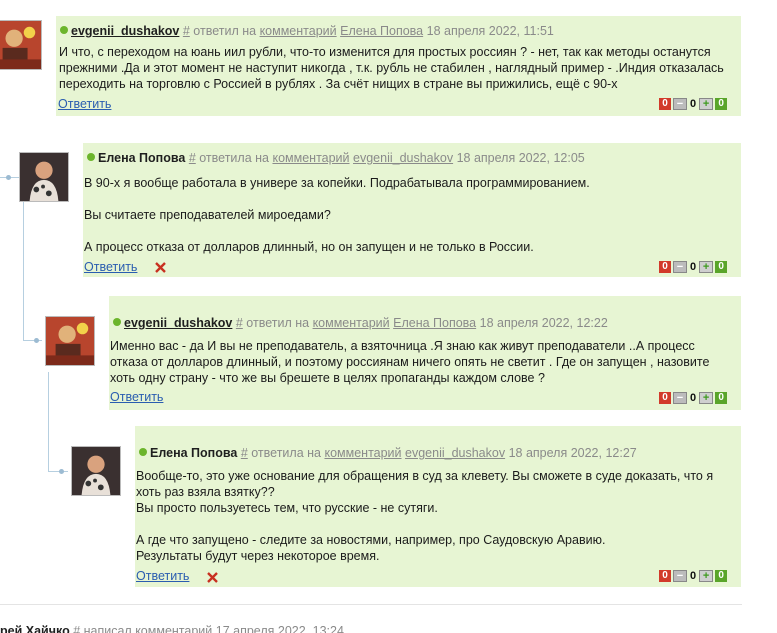 This screenshot has width=777, height=633. Describe the element at coordinates (520, 158) in the screenshot. I see `comment-date: 18 апреля 2022, 12:05` at that location.